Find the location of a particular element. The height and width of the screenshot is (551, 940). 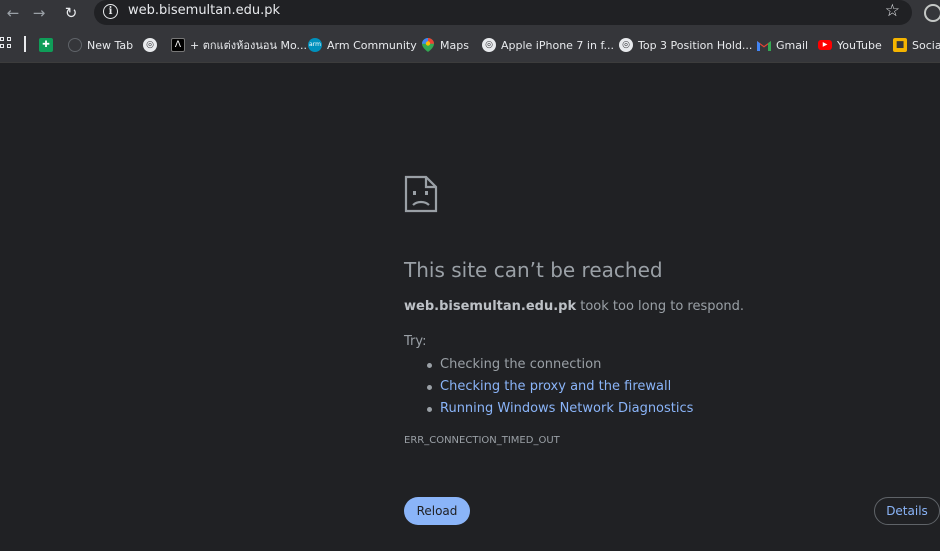

maps-icon is located at coordinates (428, 45).